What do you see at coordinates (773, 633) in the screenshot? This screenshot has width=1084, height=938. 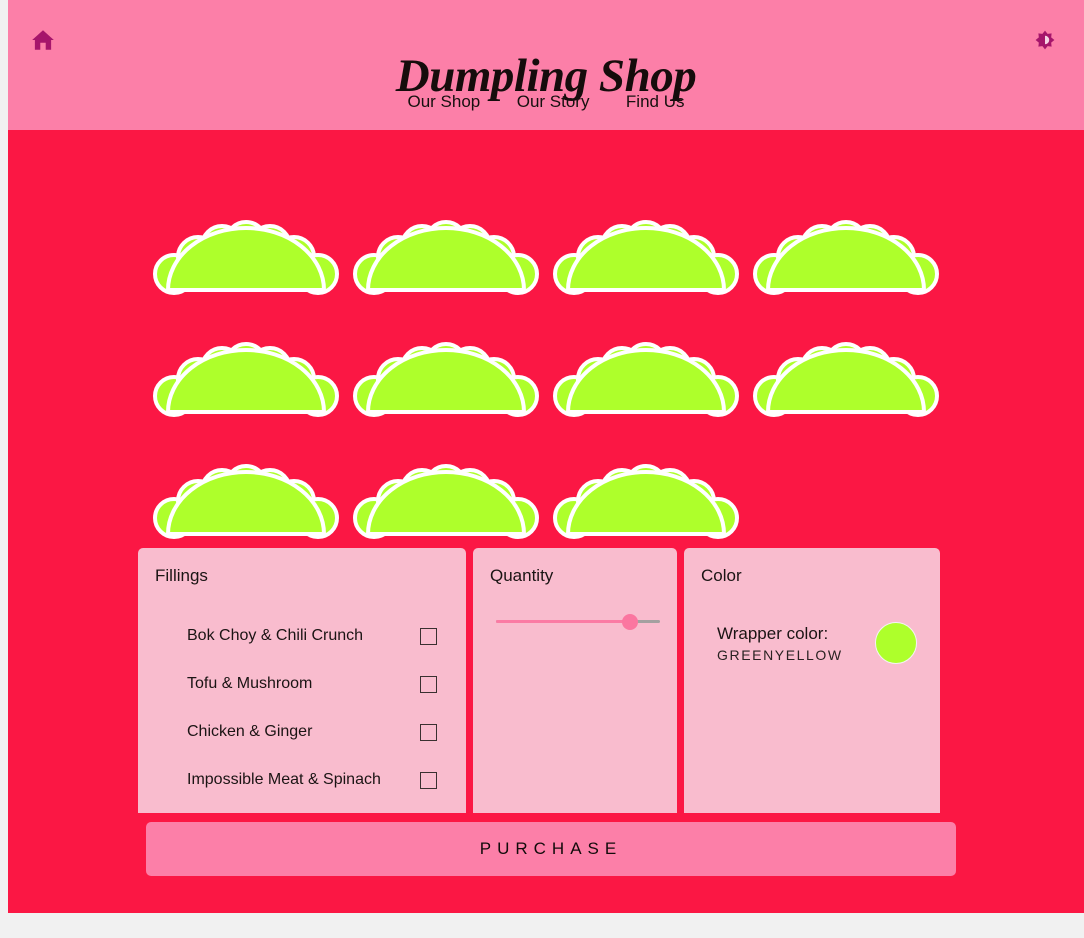 I see `wrapper-color-label: Wrapper color:` at bounding box center [773, 633].